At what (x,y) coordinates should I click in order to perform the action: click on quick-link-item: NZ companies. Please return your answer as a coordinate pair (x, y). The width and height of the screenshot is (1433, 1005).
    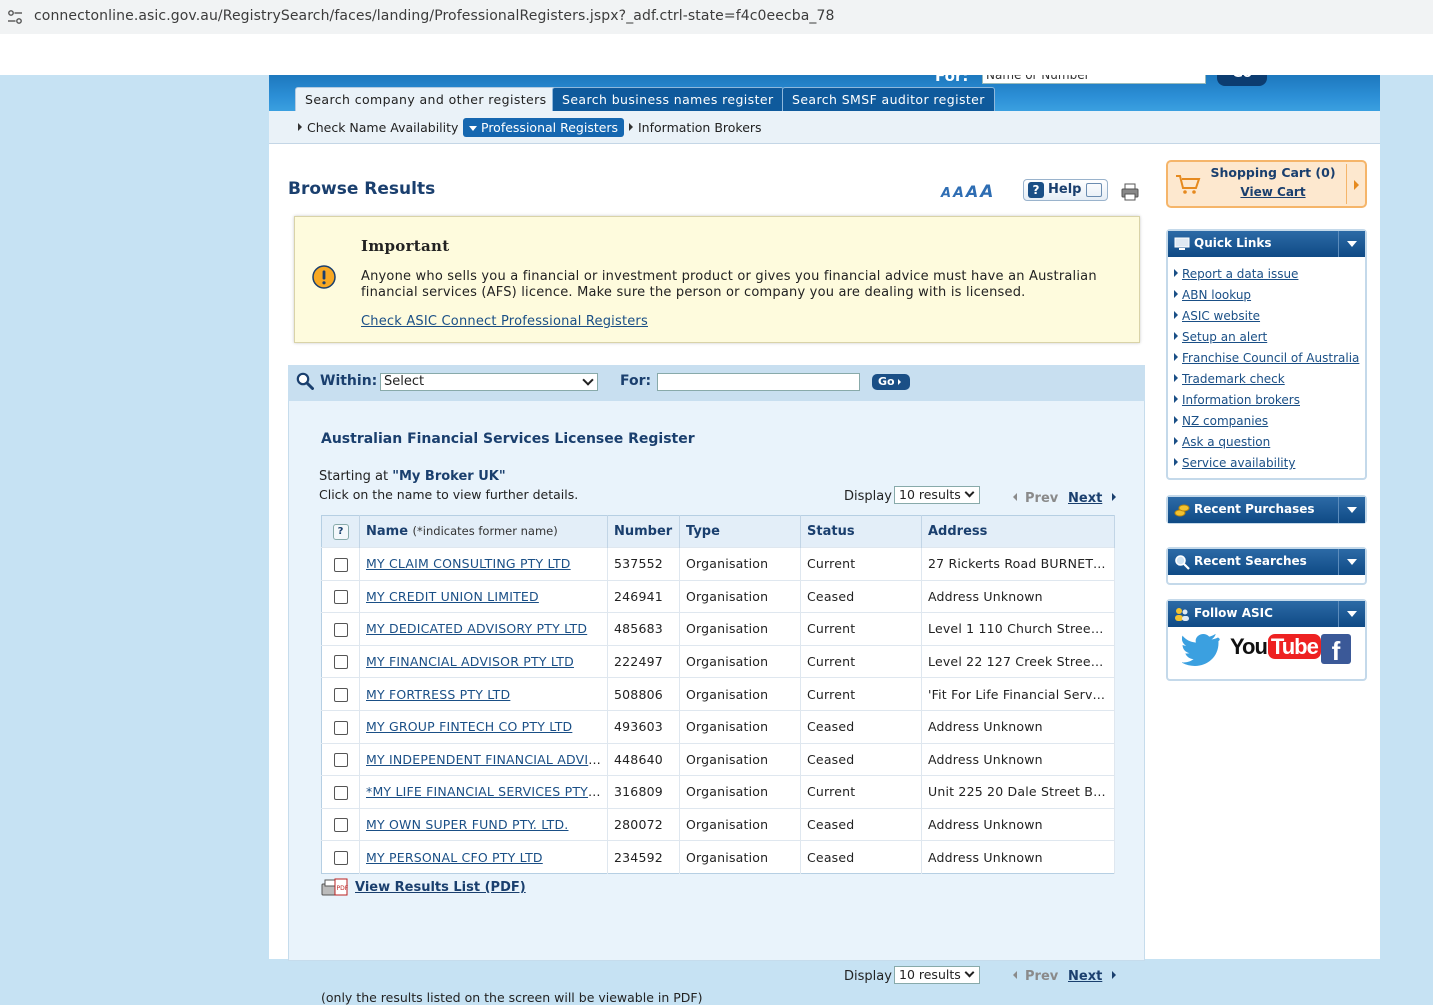
    Looking at the image, I should click on (1266, 424).